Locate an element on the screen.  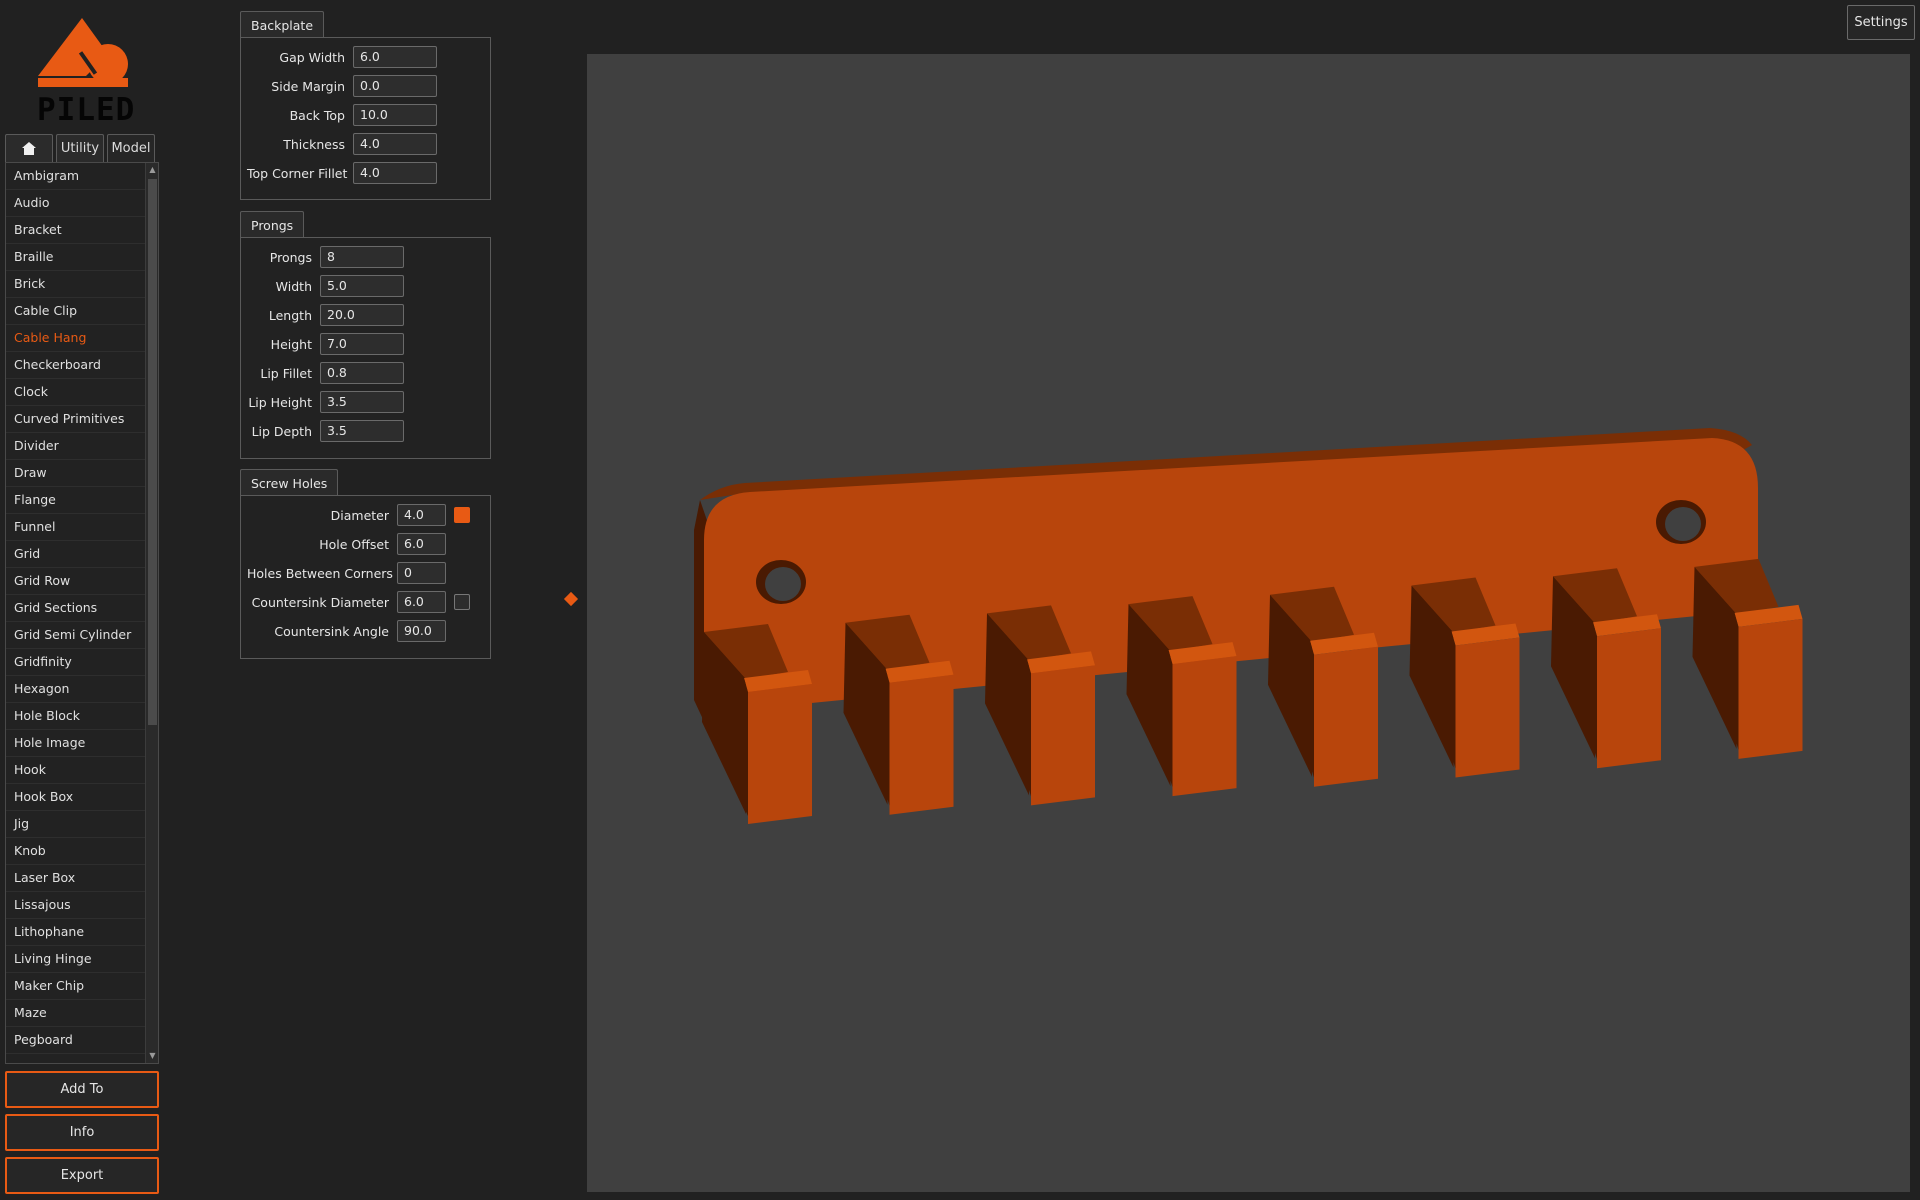
model-list-item: Grid Semi Cylinder is located at coordinates (76, 635).